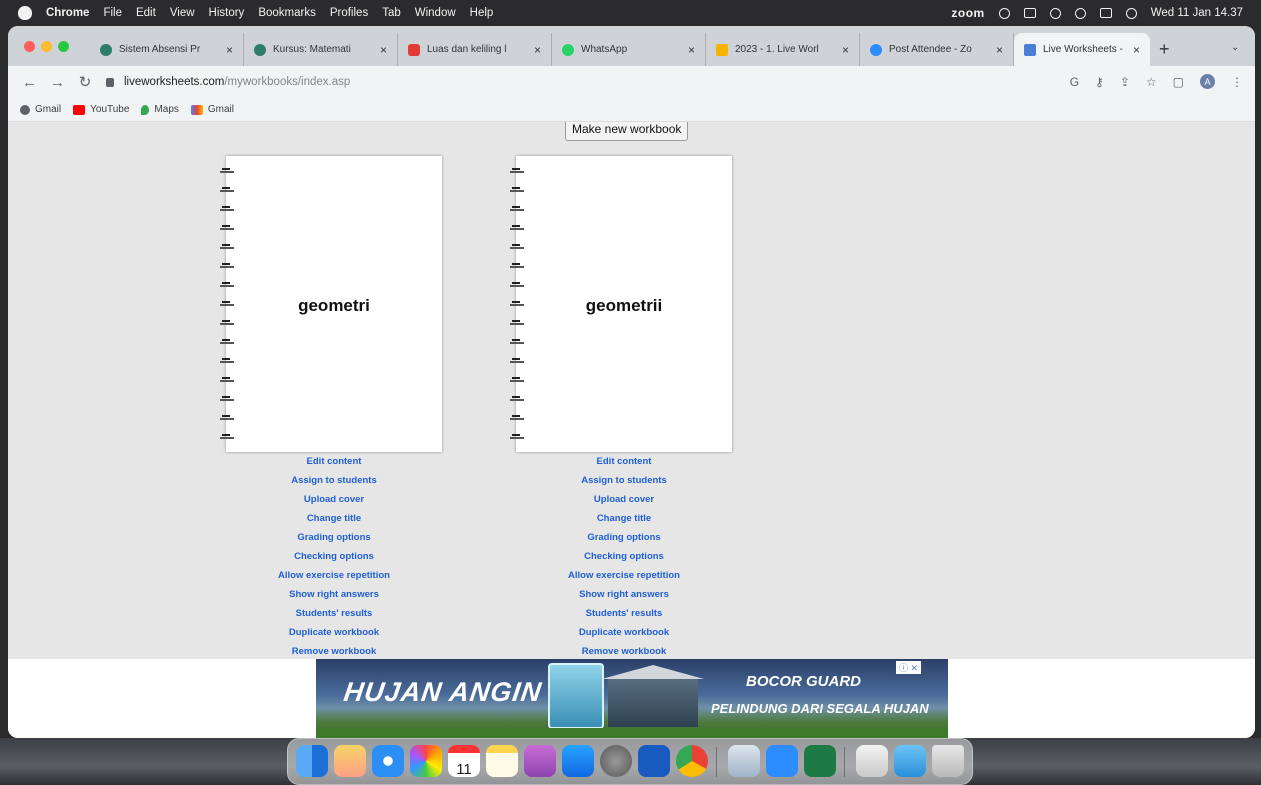 Image resolution: width=1261 pixels, height=785 pixels. What do you see at coordinates (331, 304) in the screenshot?
I see `workbook-cover: geometri` at bounding box center [331, 304].